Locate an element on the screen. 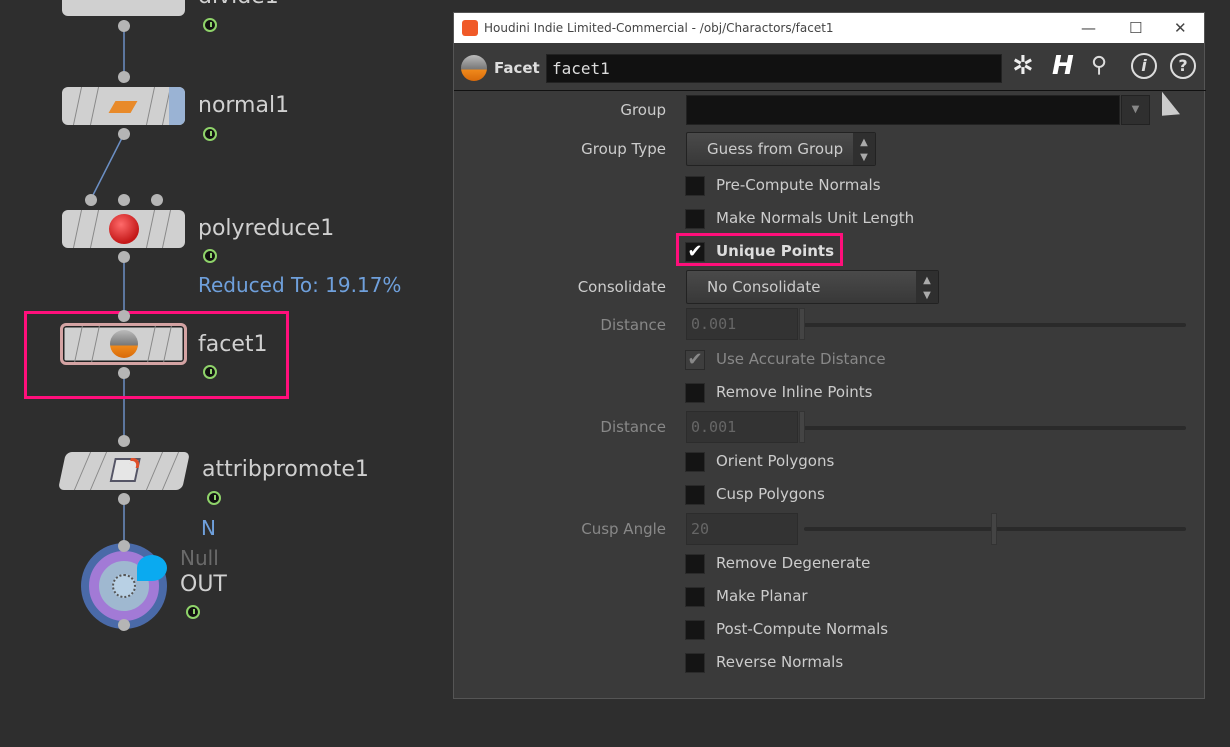  pre-compute-normals-label: Pre-Compute Normals is located at coordinates (798, 185).